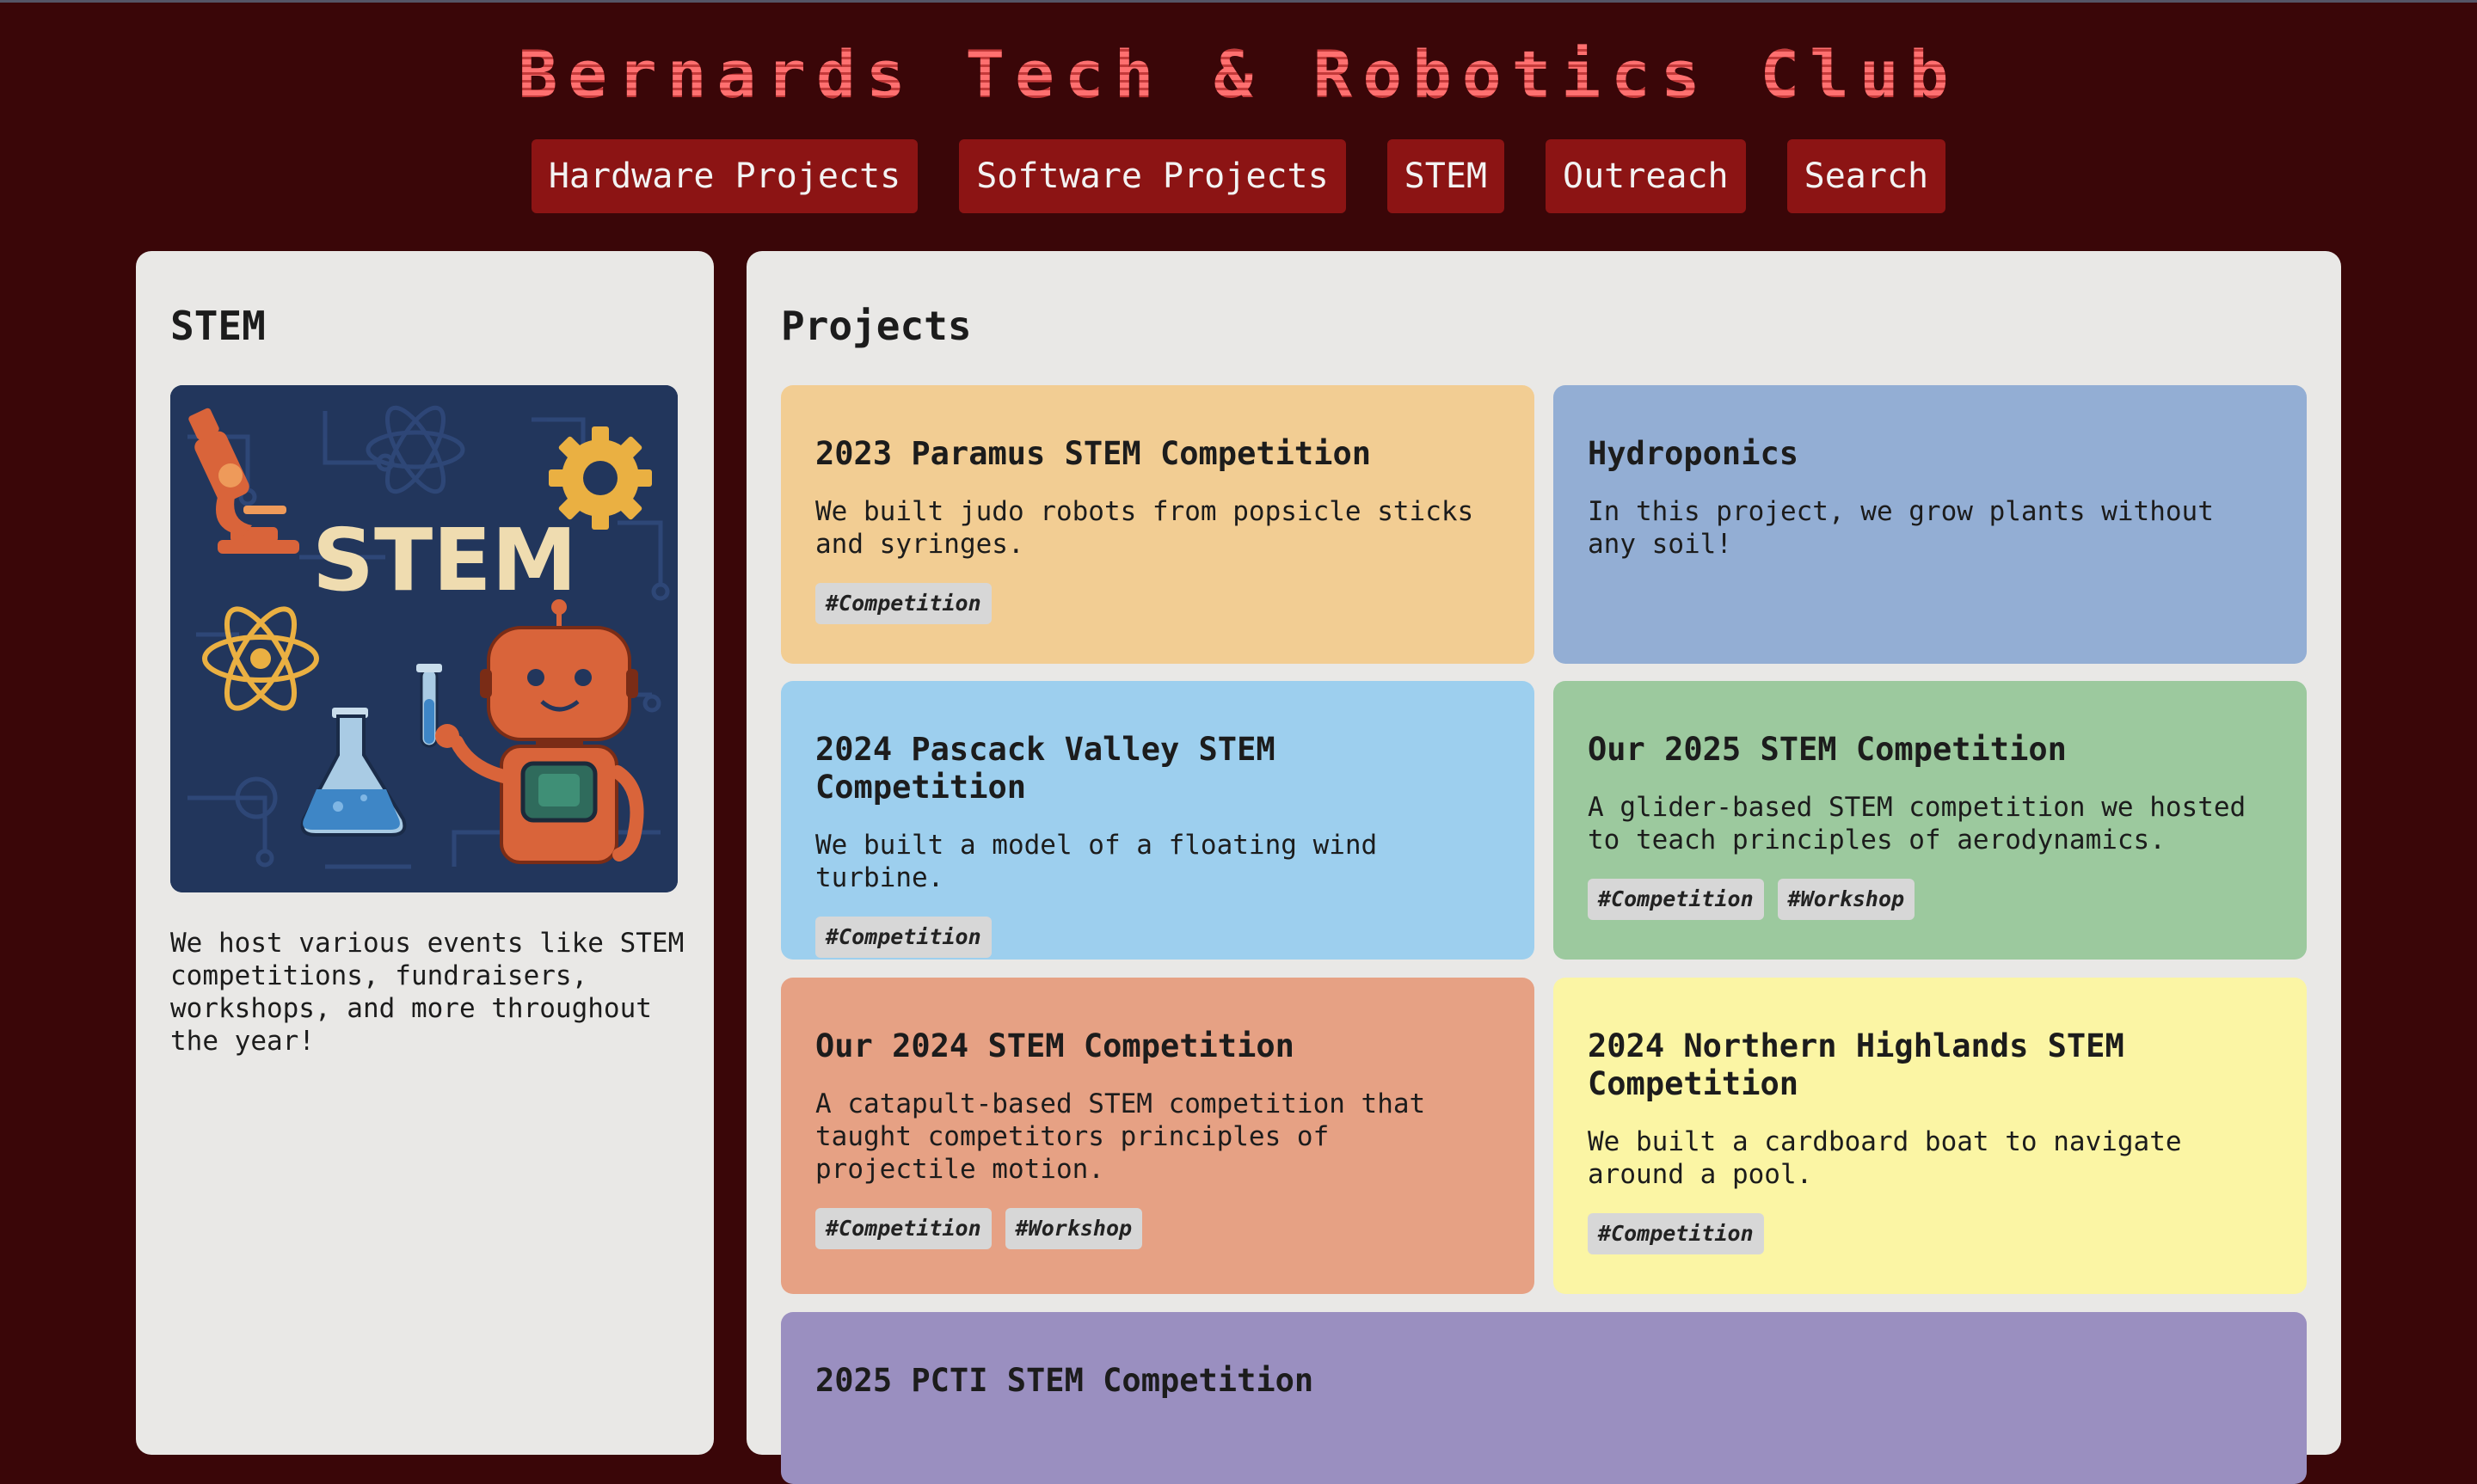 Image resolution: width=2477 pixels, height=1484 pixels. What do you see at coordinates (1544, 1381) in the screenshot?
I see `project-title: 2025 PCTI STEM Competition` at bounding box center [1544, 1381].